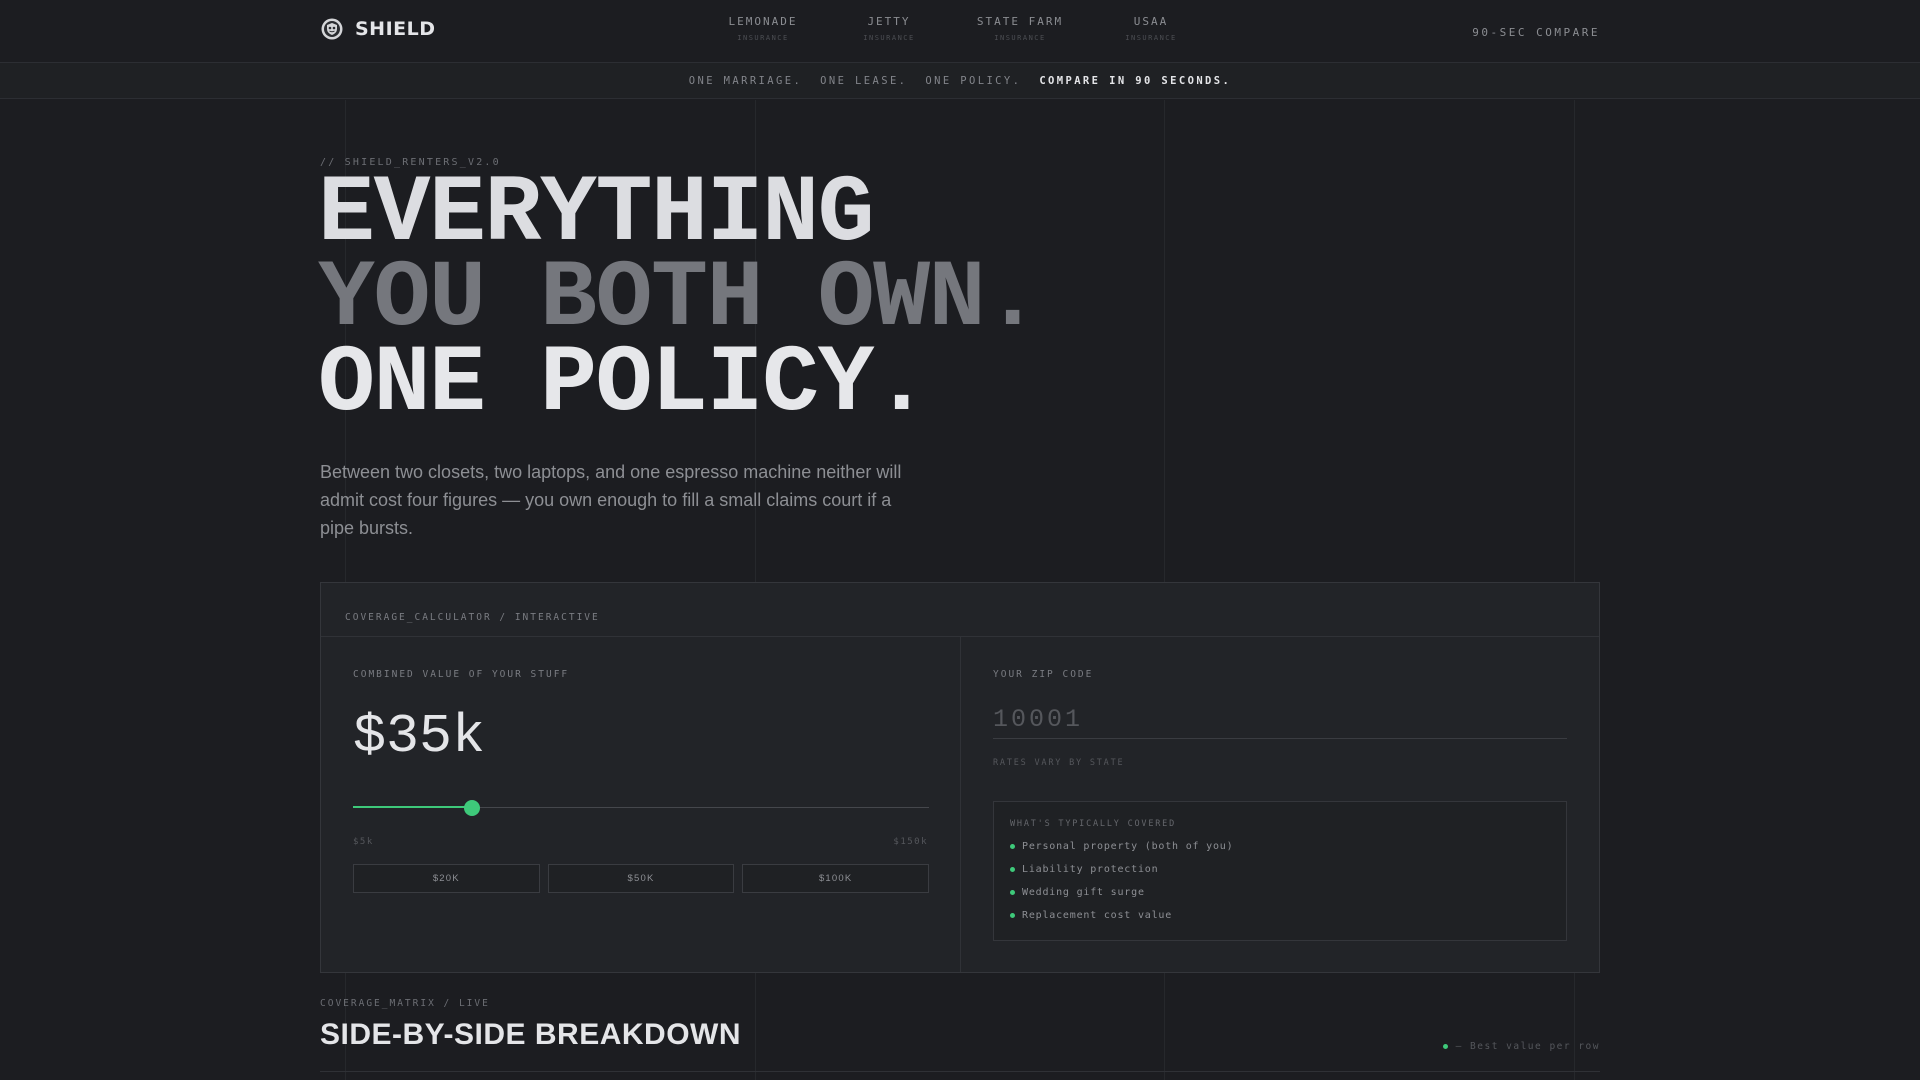  What do you see at coordinates (960, 610) in the screenshot?
I see `calculator-header: COVERAGE_CALCULATOR / INTERACTIVE` at bounding box center [960, 610].